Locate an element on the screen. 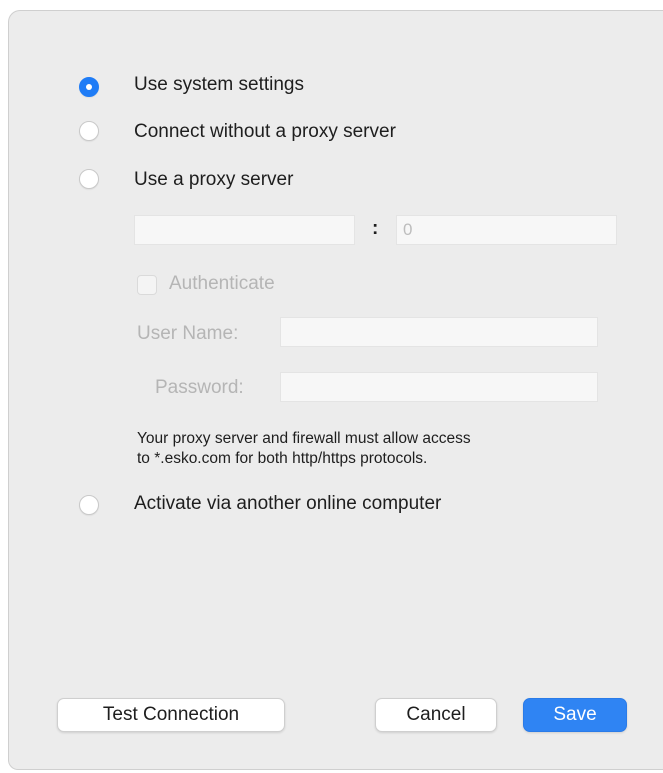 This screenshot has width=663, height=773. authenticate-checkbox is located at coordinates (147, 285).